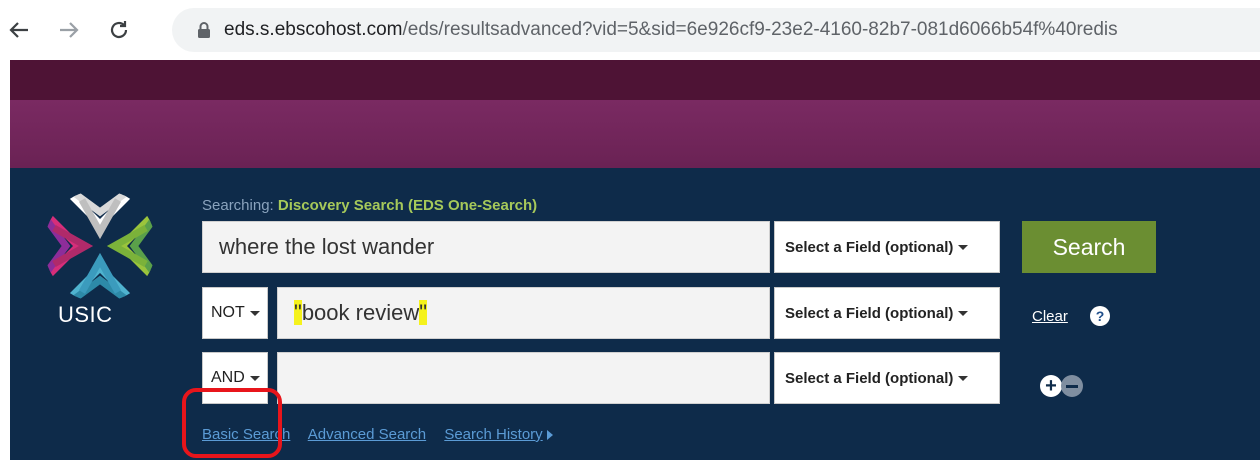  Describe the element at coordinates (246, 434) in the screenshot. I see `basic-search-link: Basic Search` at that location.